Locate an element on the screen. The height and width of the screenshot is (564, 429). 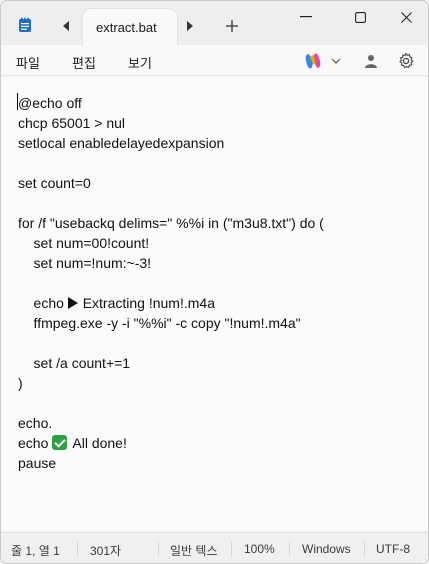
status-text-format: 일반 텍스 is located at coordinates (194, 550).